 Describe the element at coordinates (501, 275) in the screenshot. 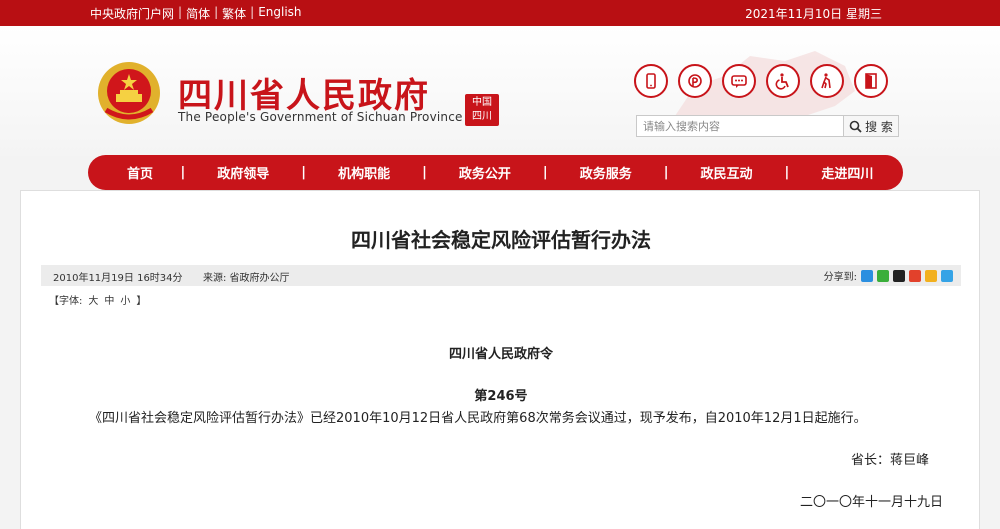

I see `article-meta-bar: 2010年11月19日 16时34分 来源: 省政府办公厅 分享到:` at that location.